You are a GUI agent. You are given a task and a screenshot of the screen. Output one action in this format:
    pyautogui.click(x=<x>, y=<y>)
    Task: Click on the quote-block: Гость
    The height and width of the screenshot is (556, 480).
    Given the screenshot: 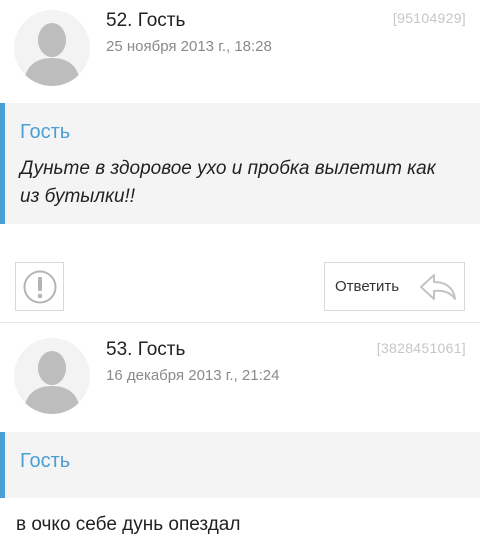 What is the action you would take?
    pyautogui.click(x=240, y=465)
    